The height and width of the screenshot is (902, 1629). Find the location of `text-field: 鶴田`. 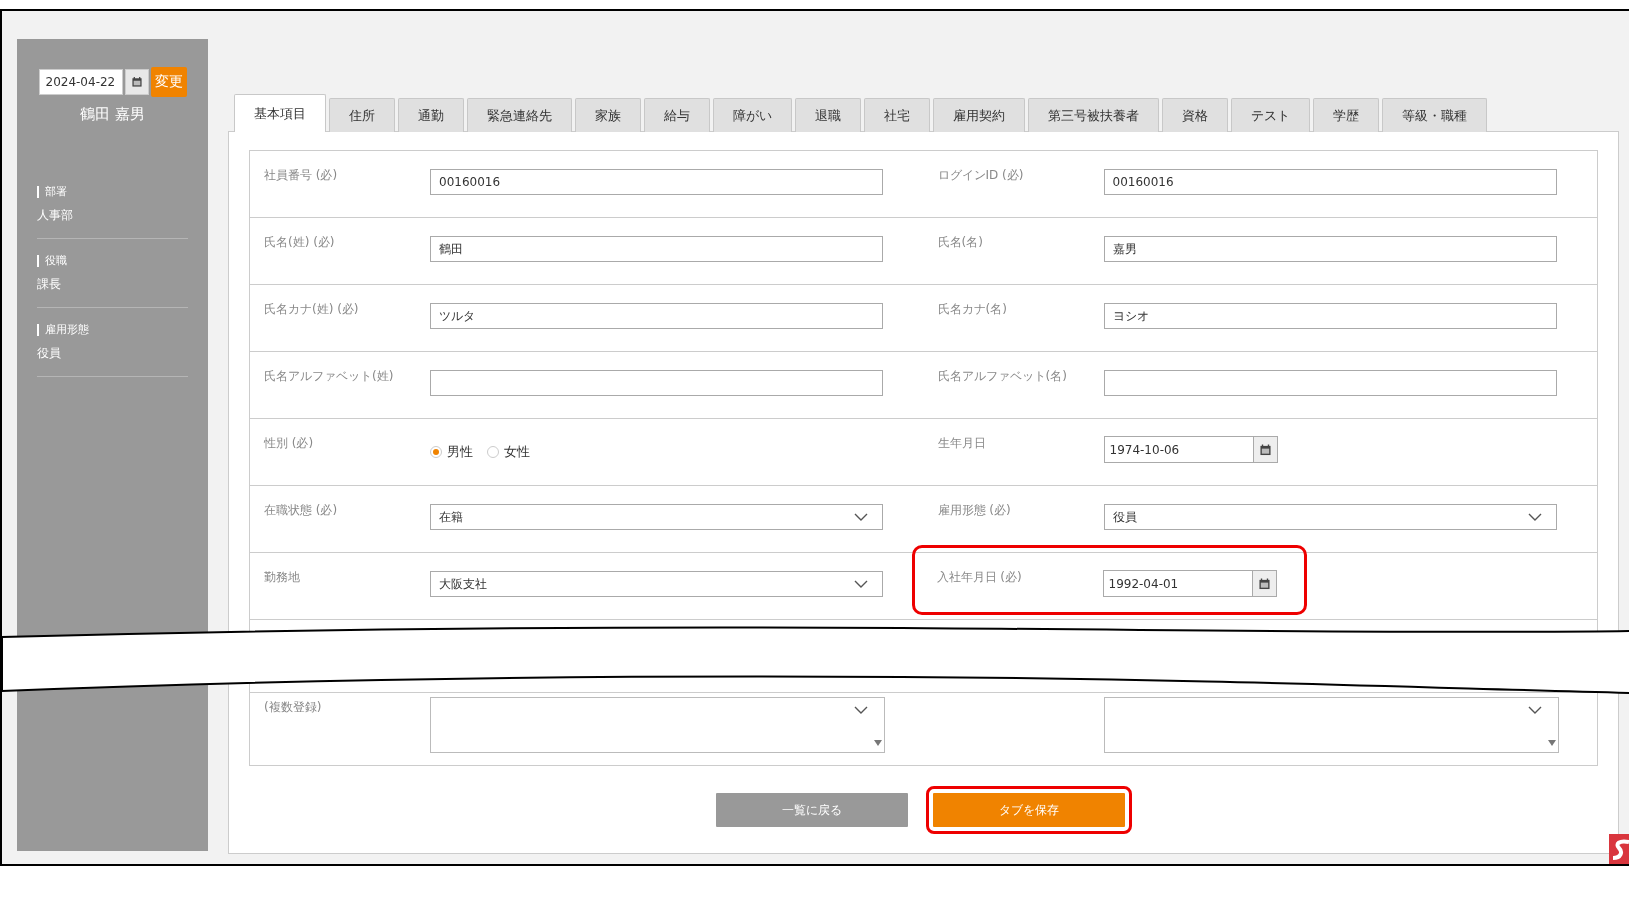

text-field: 鶴田 is located at coordinates (656, 249).